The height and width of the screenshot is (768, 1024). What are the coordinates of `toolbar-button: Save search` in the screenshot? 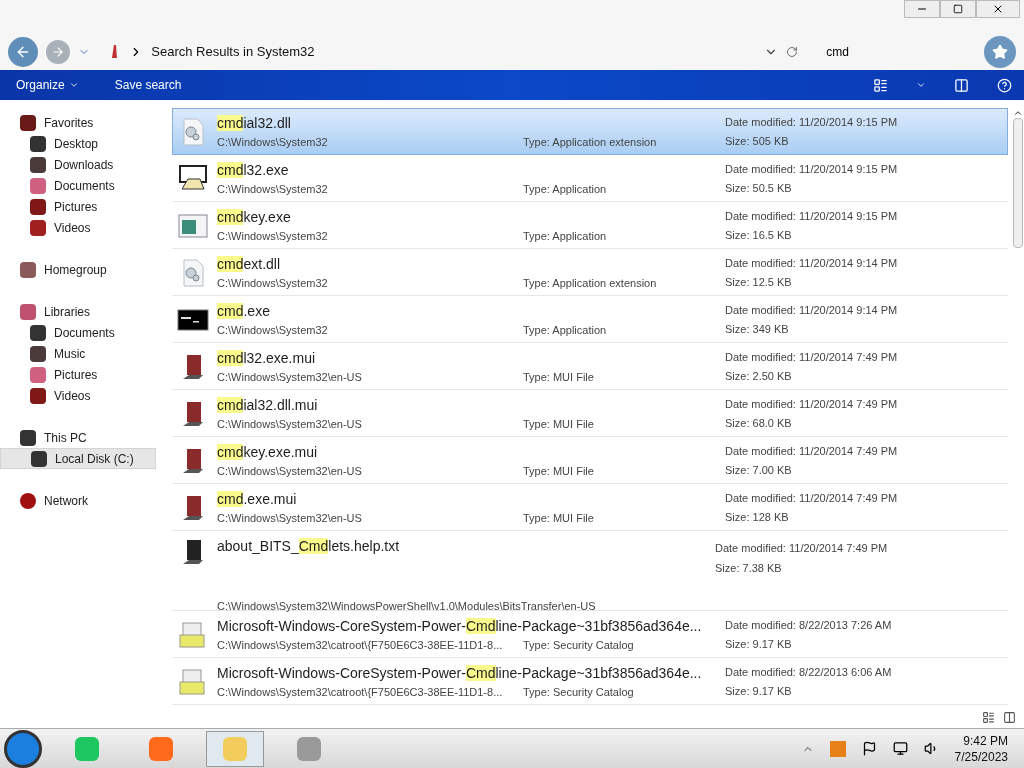 It's located at (148, 85).